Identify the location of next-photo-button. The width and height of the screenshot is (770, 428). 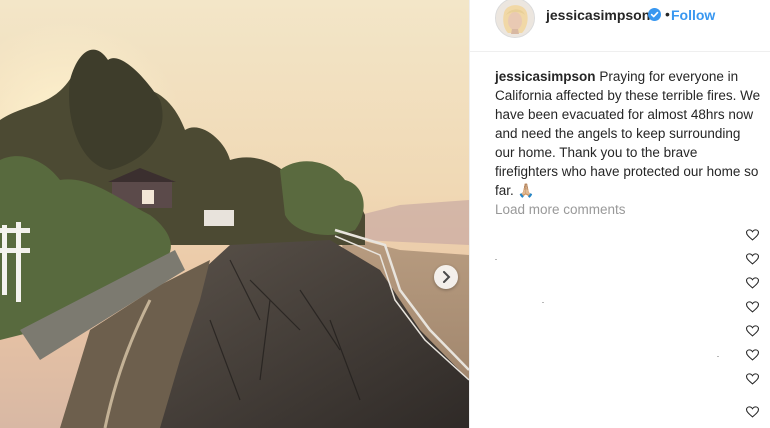
(446, 277).